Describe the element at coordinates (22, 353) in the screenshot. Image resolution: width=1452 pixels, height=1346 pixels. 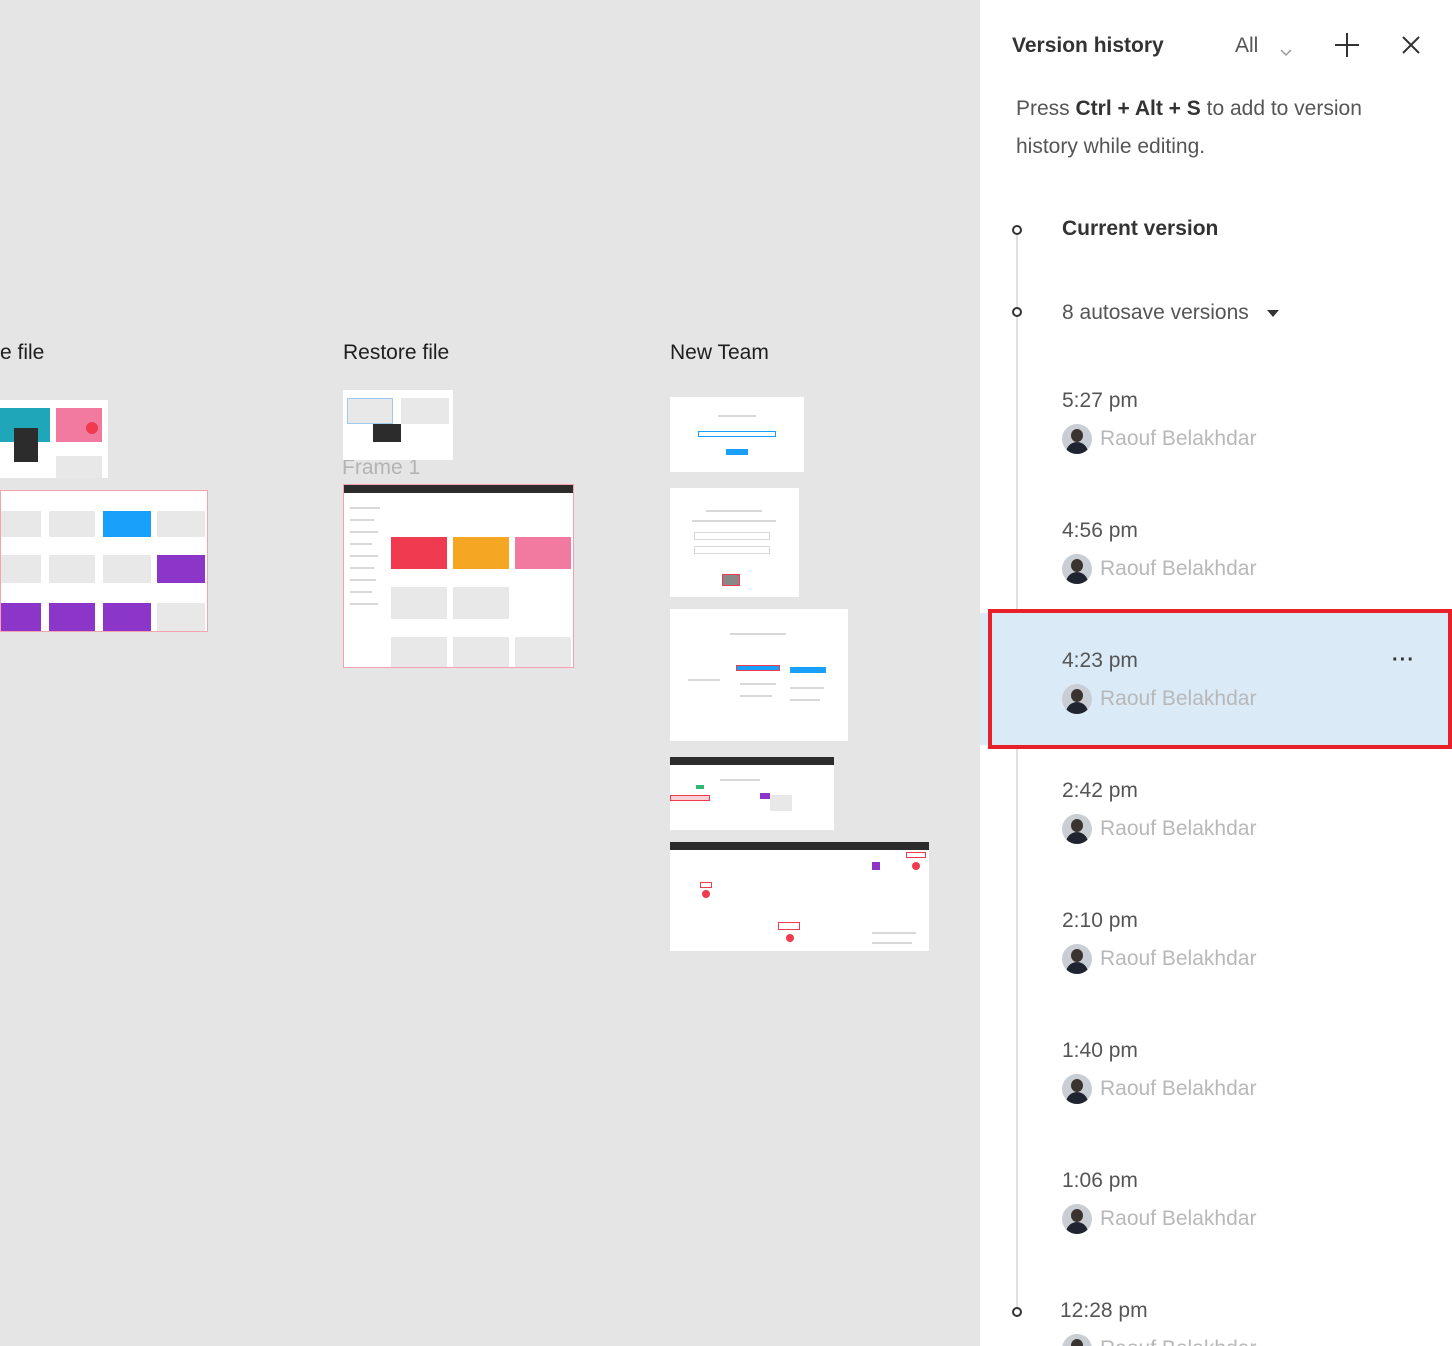
I see `frame-label-file: e file` at that location.